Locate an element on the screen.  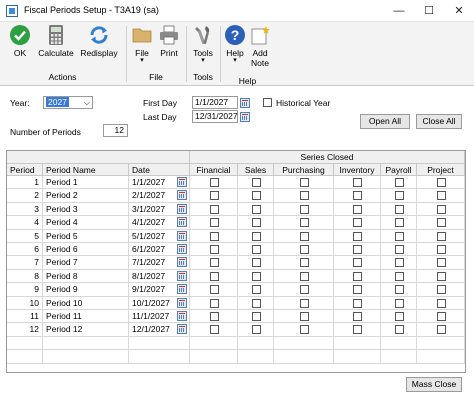
period-name-cell: Period 4 is located at coordinates (86, 223).